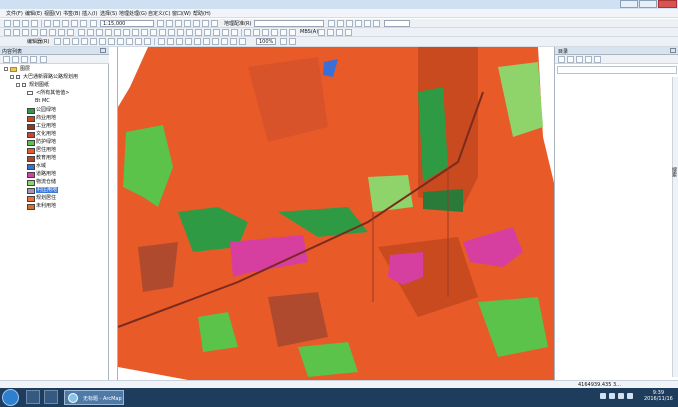  I want to click on network-icon, so click(621, 396).